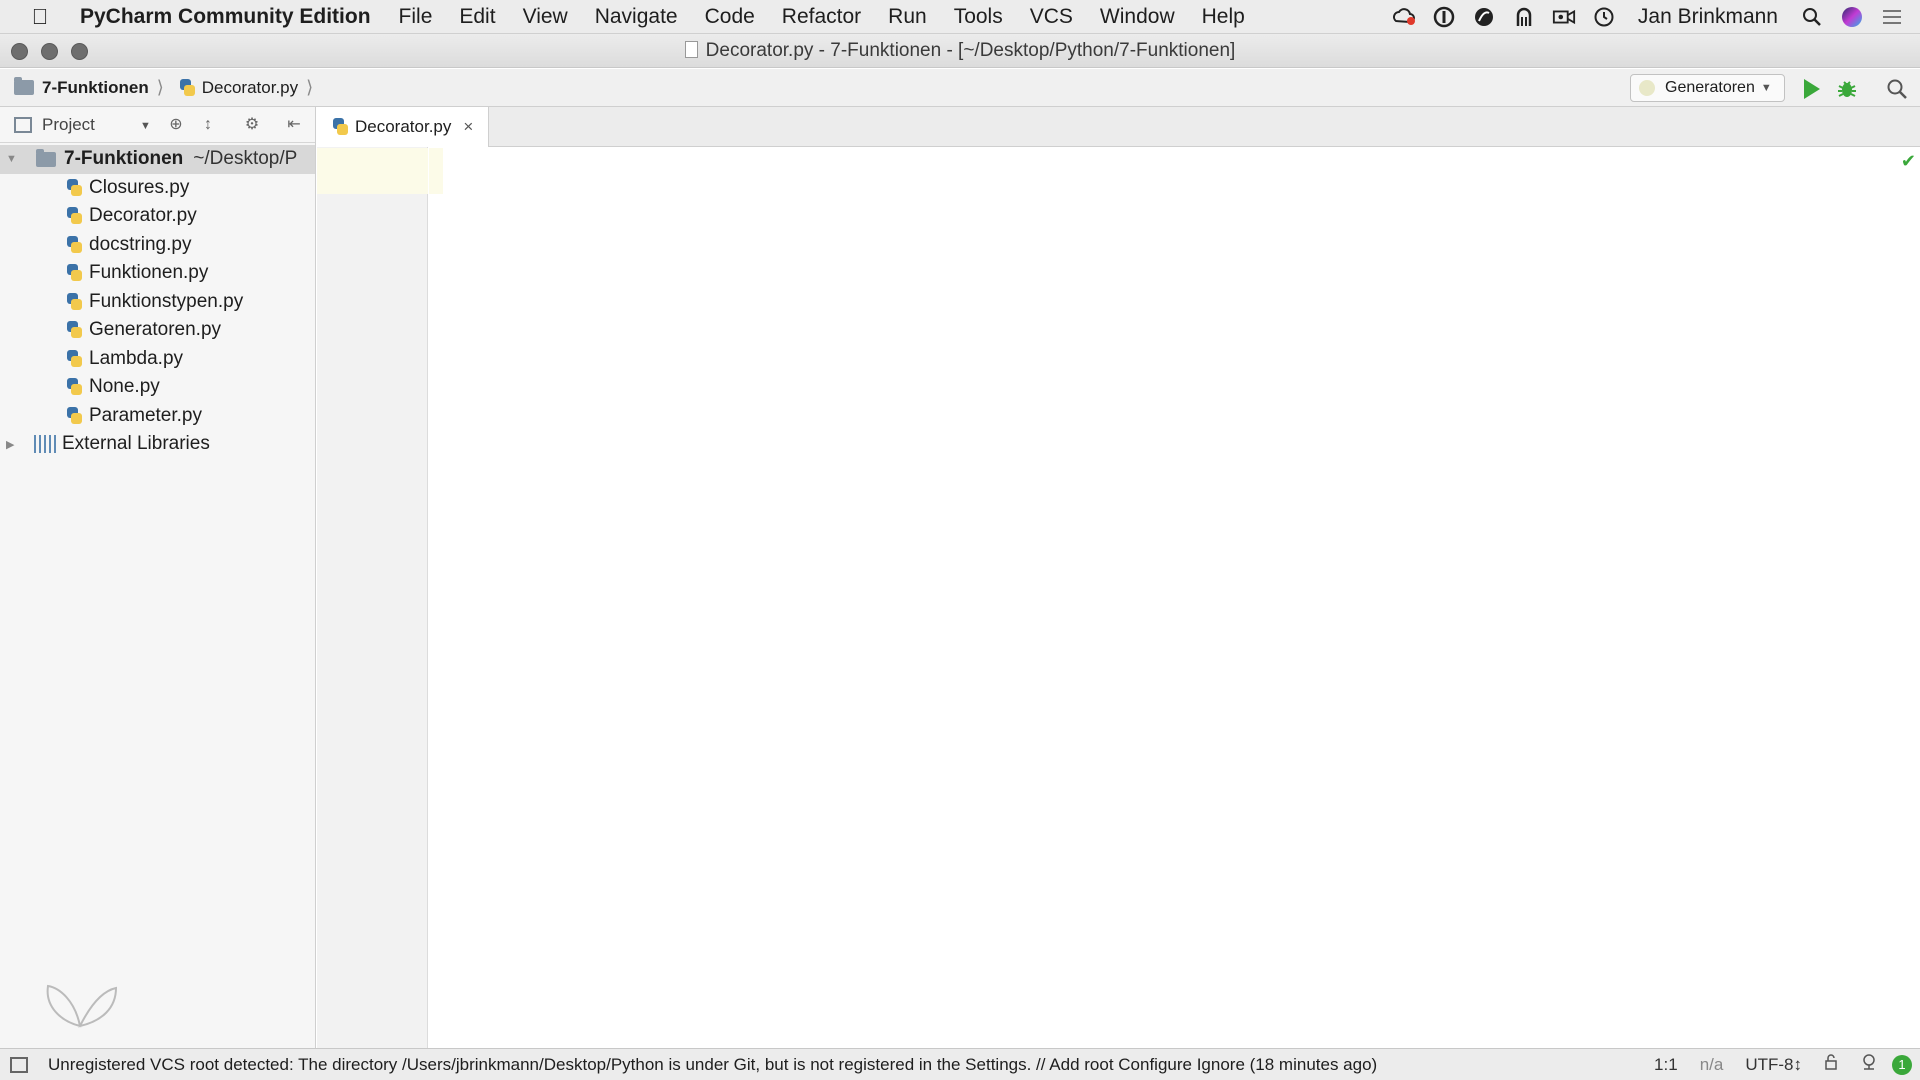 The height and width of the screenshot is (1080, 1920). What do you see at coordinates (730, 17) in the screenshot?
I see `menu-code: Code` at bounding box center [730, 17].